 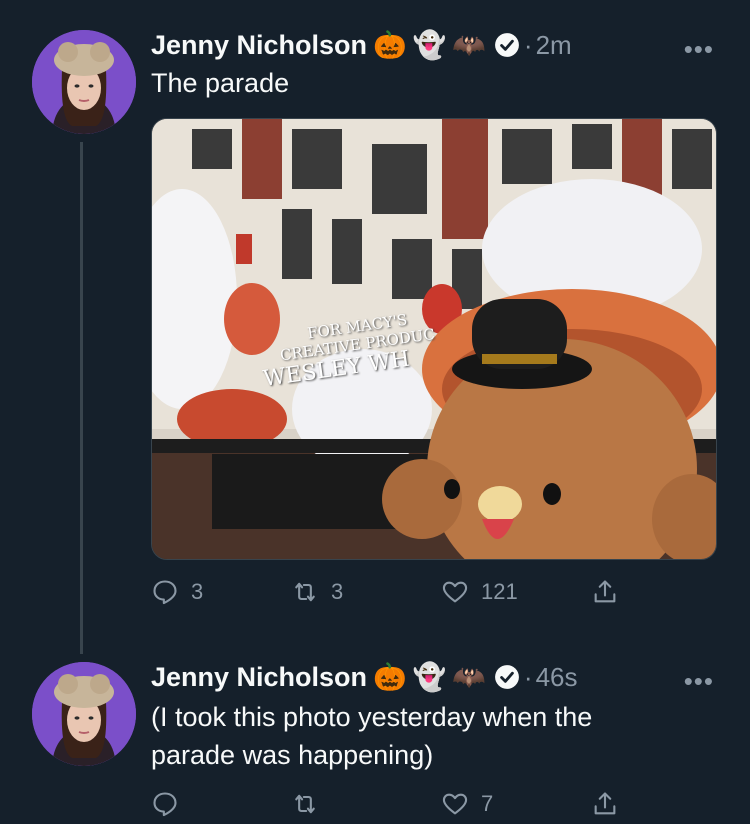 What do you see at coordinates (197, 591) in the screenshot?
I see `reply-count: 3` at bounding box center [197, 591].